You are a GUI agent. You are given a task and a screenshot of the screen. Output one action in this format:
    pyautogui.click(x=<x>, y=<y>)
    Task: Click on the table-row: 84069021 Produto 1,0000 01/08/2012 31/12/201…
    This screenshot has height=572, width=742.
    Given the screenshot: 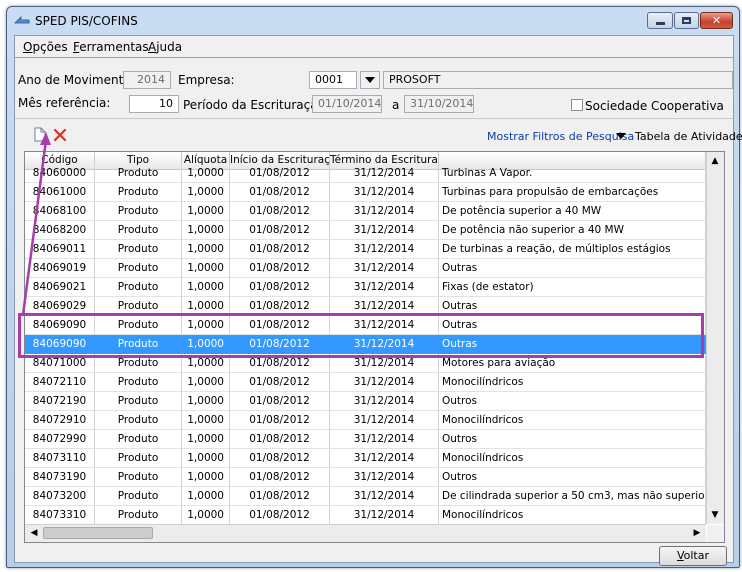 What is the action you would take?
    pyautogui.click(x=365, y=287)
    